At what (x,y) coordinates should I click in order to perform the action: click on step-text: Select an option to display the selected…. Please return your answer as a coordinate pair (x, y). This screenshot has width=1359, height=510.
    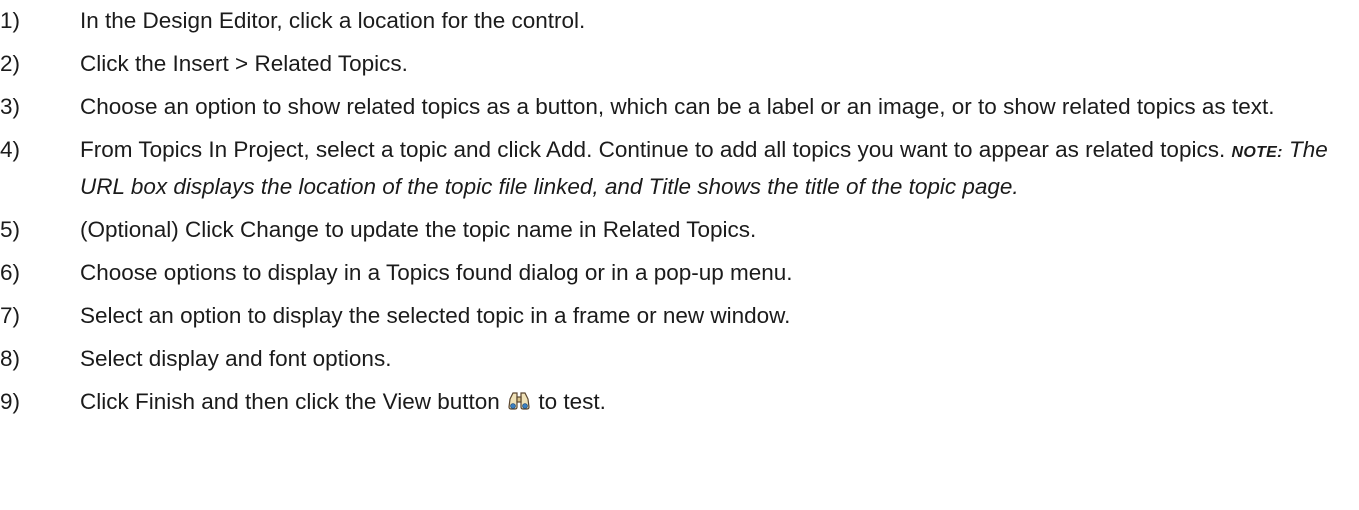
    Looking at the image, I should click on (435, 315).